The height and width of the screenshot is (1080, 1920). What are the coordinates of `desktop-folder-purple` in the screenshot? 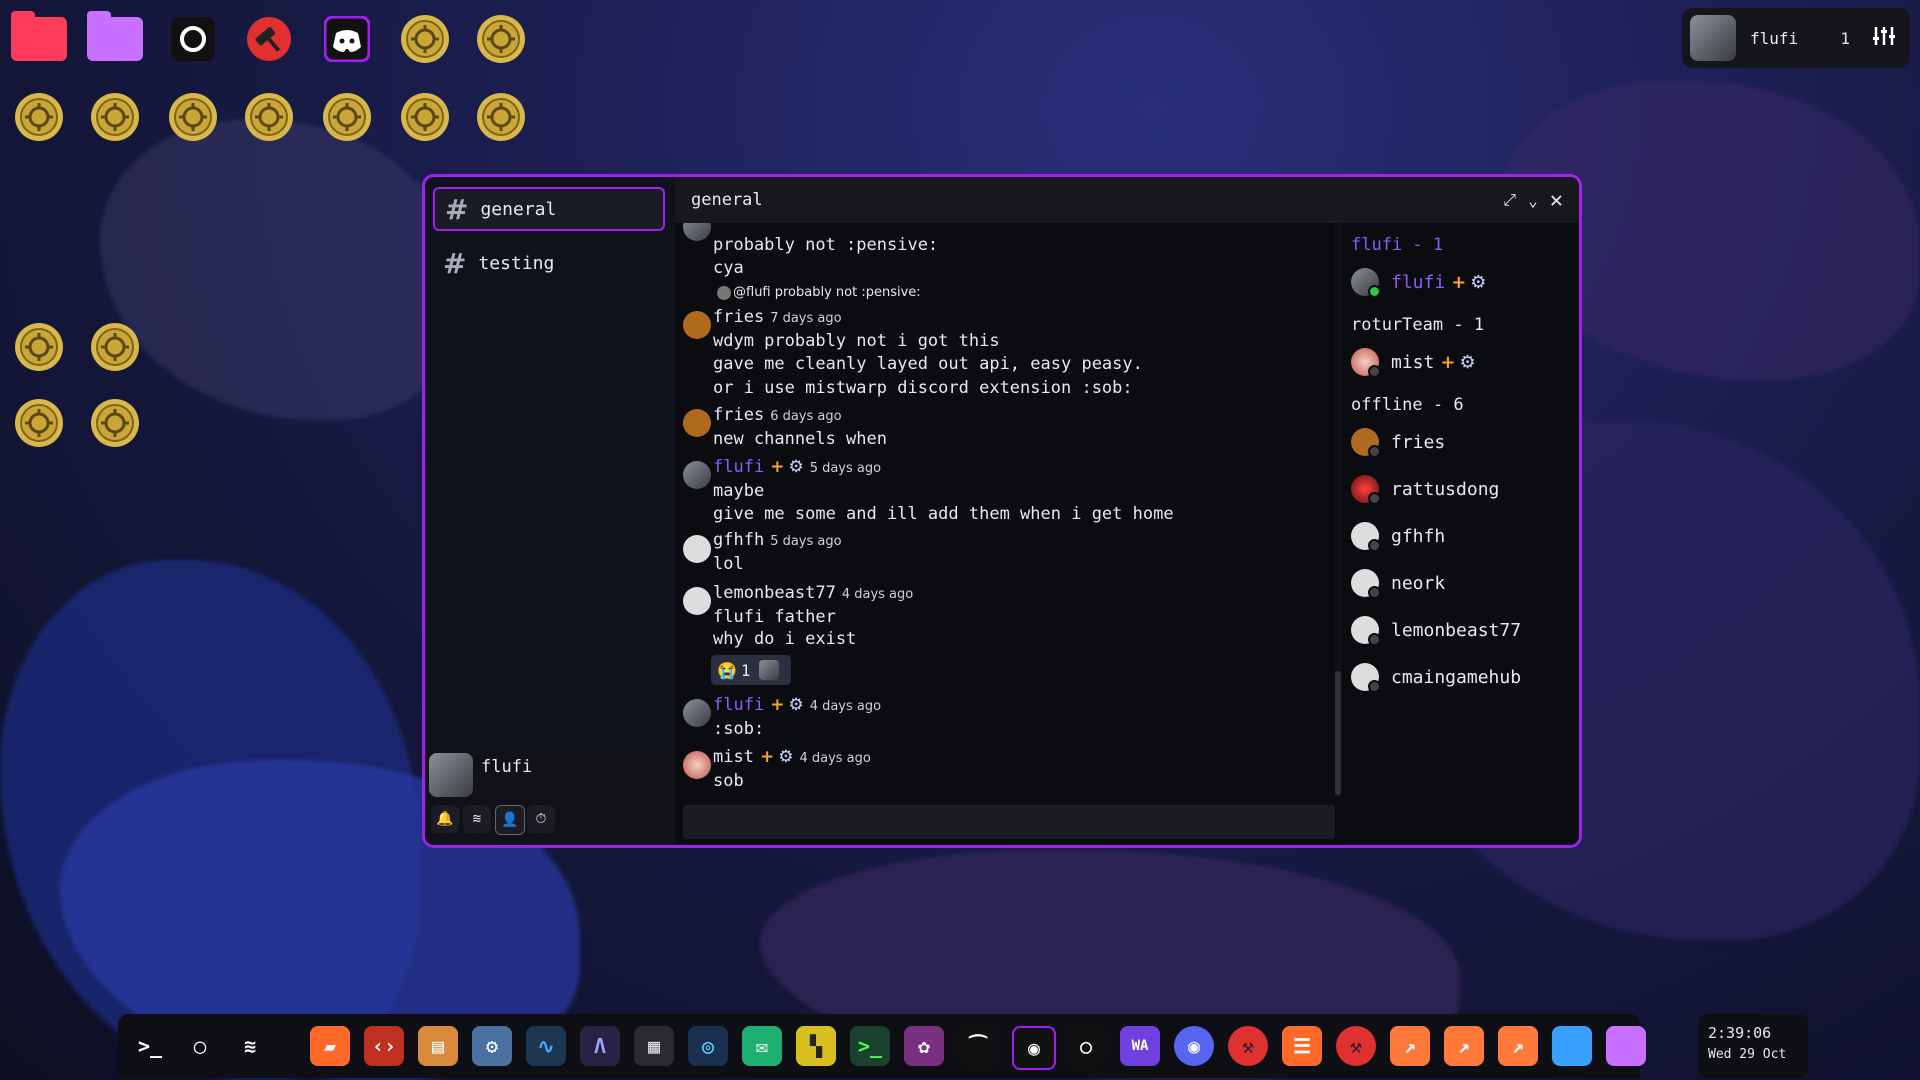 It's located at (115, 39).